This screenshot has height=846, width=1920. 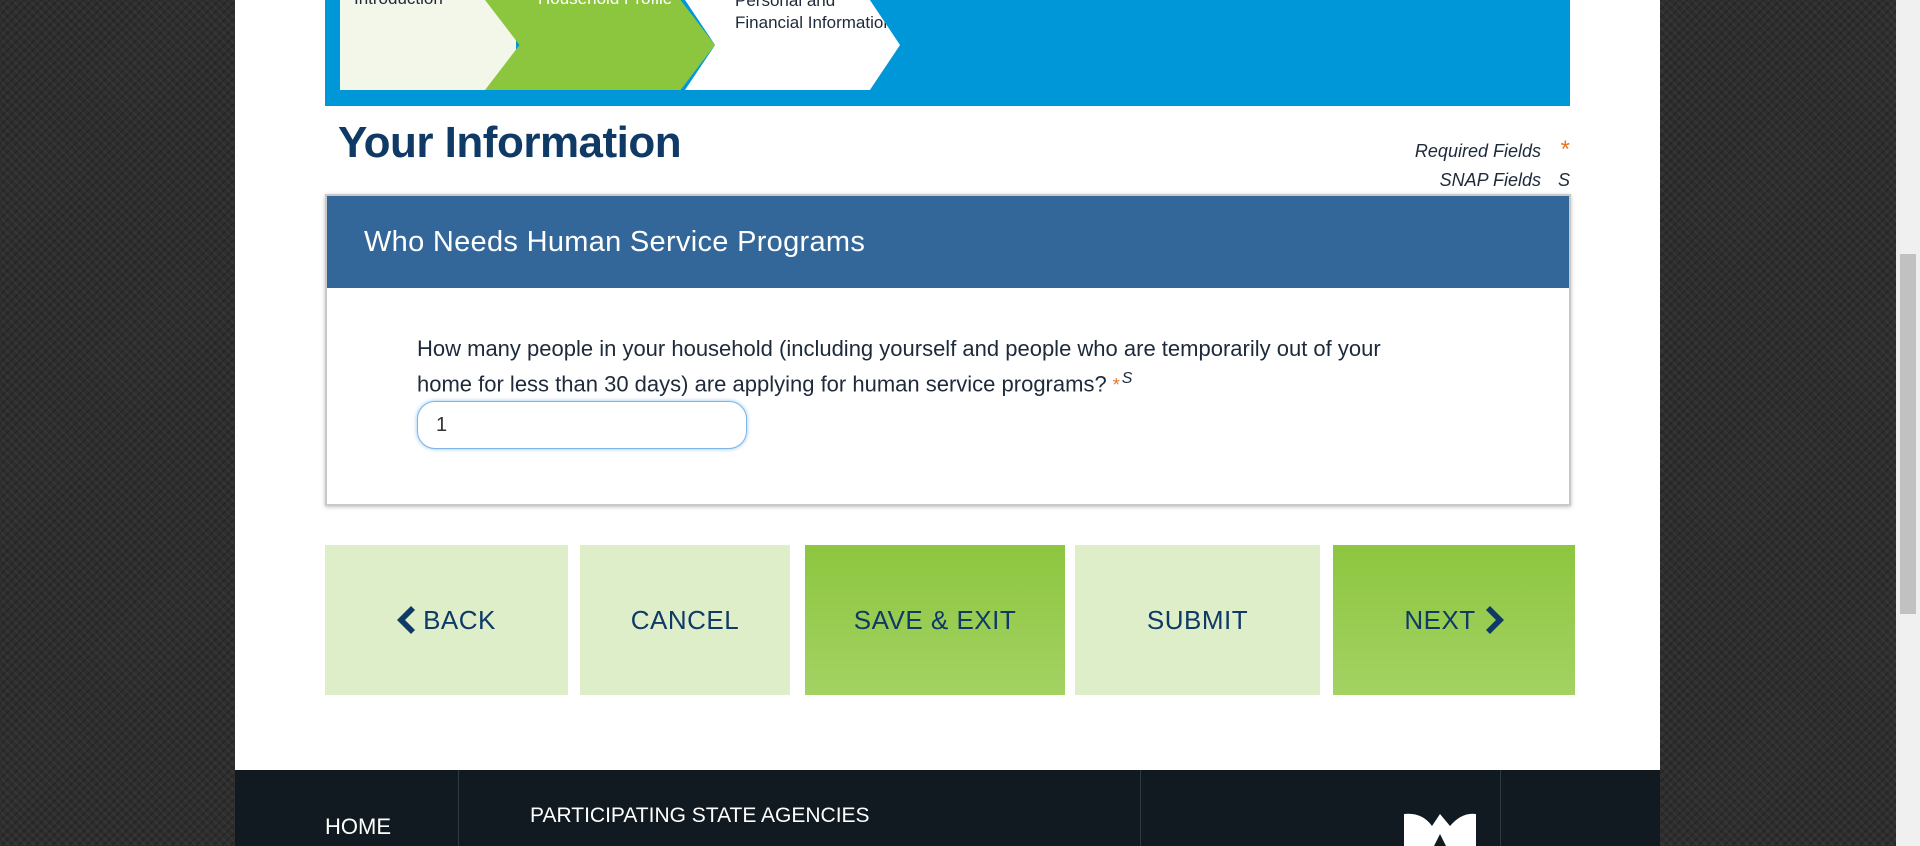 I want to click on step-introduction: Introduction, so click(x=428, y=45).